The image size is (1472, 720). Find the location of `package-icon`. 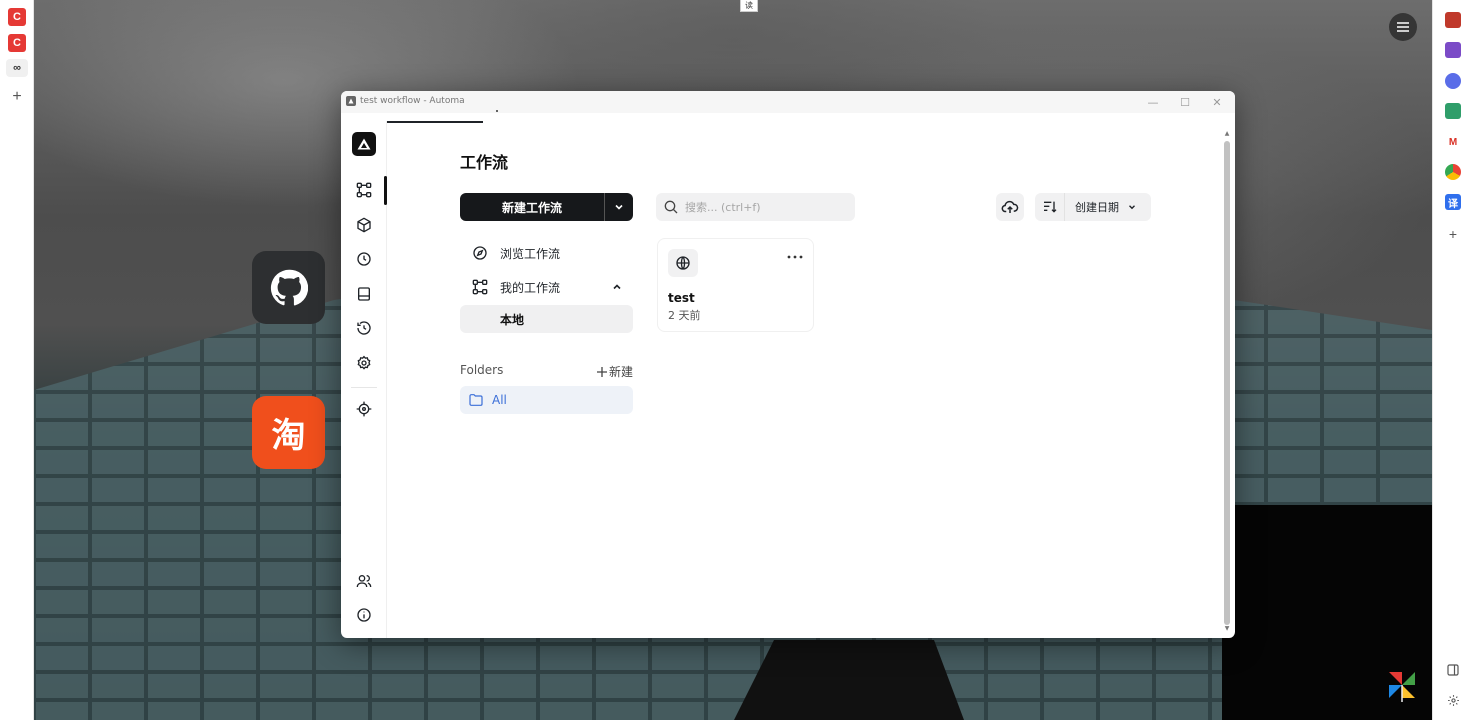

package-icon is located at coordinates (364, 225).